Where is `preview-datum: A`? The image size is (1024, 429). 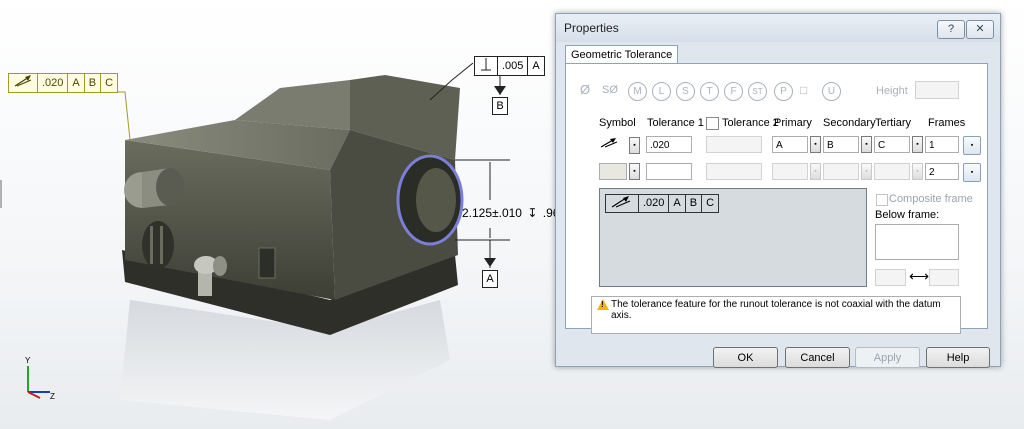 preview-datum: A is located at coordinates (677, 203).